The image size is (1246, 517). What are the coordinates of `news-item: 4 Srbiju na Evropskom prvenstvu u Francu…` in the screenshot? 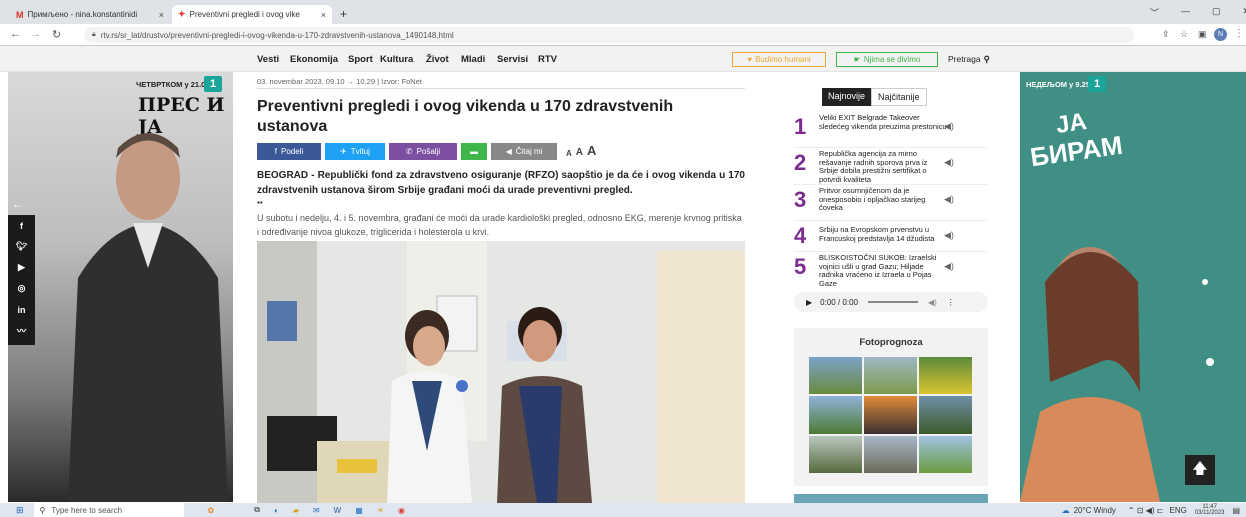 It's located at (891, 236).